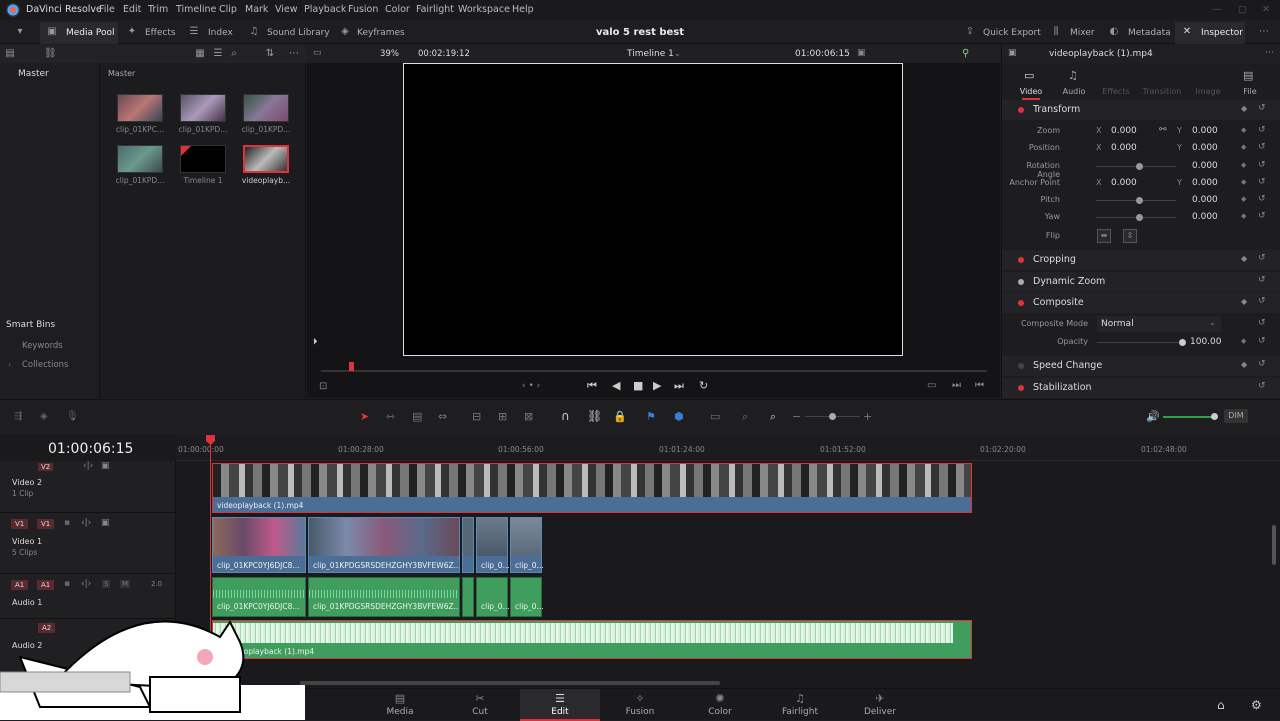 The height and width of the screenshot is (721, 1280). What do you see at coordinates (979, 385) in the screenshot?
I see `prev-edit-icon: ⏮` at bounding box center [979, 385].